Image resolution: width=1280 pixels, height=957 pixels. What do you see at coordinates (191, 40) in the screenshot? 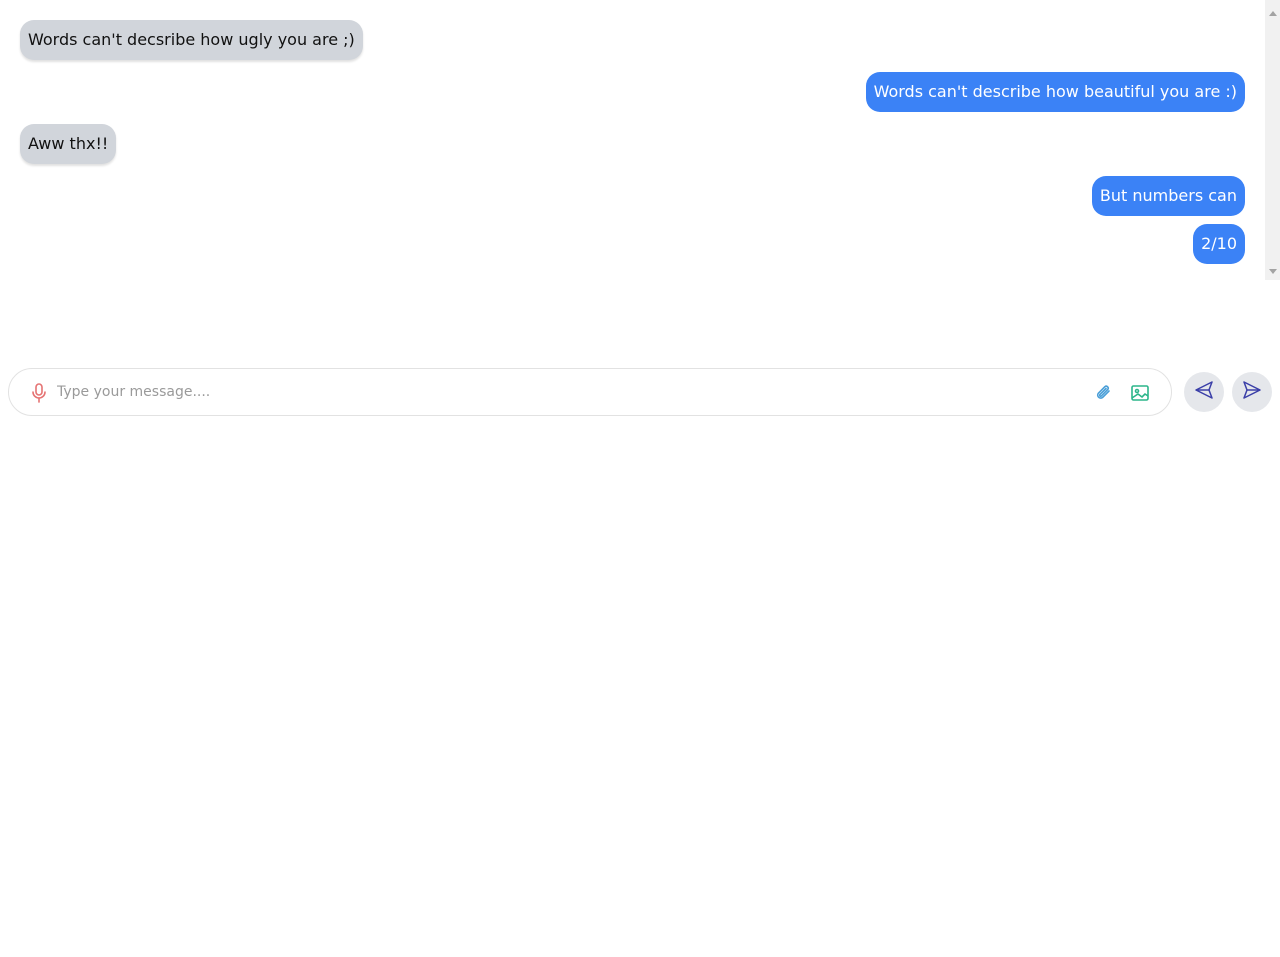
I see `message-incoming: Words can't decsribe how ugly you are ;)` at bounding box center [191, 40].